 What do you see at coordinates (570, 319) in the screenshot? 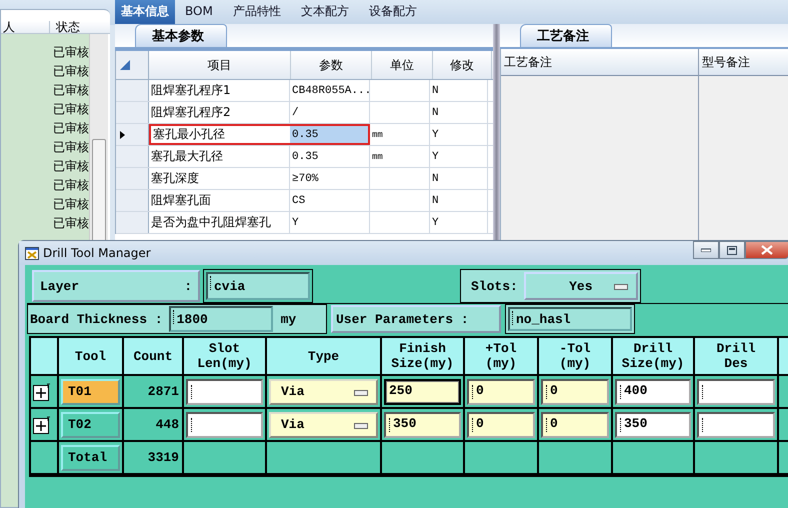
I see `user-parameters-field: no_hasl` at bounding box center [570, 319].